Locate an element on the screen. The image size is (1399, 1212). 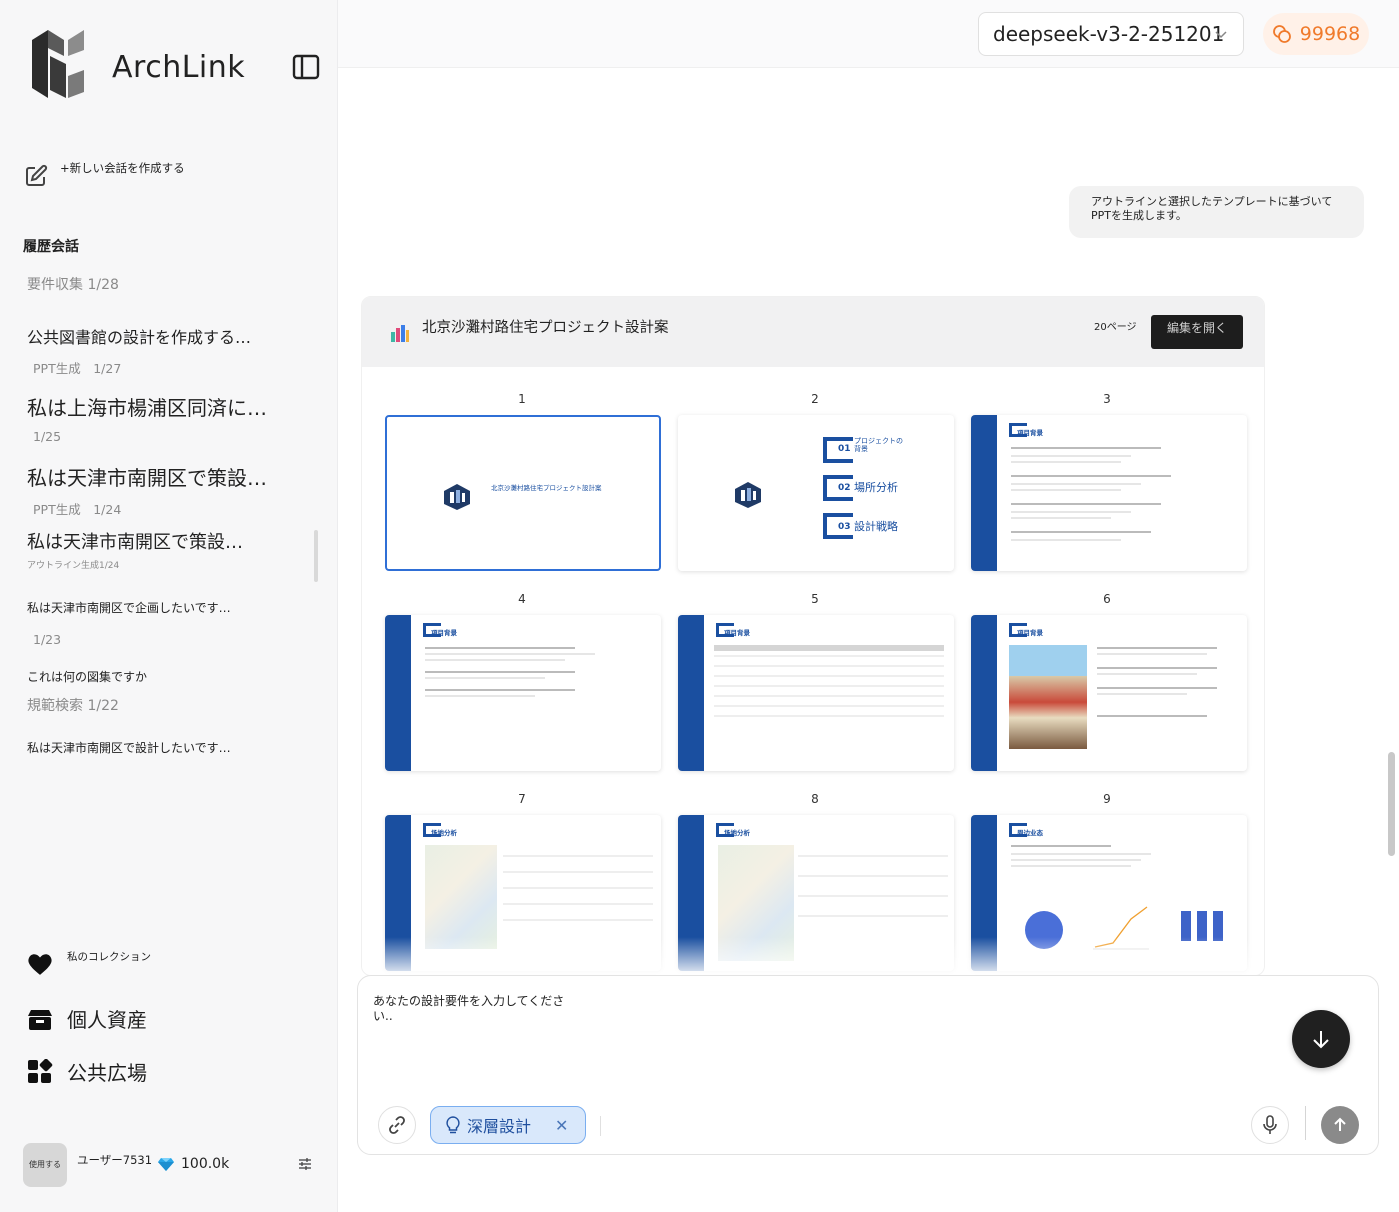
avatar: 使用する is located at coordinates (45, 1165).